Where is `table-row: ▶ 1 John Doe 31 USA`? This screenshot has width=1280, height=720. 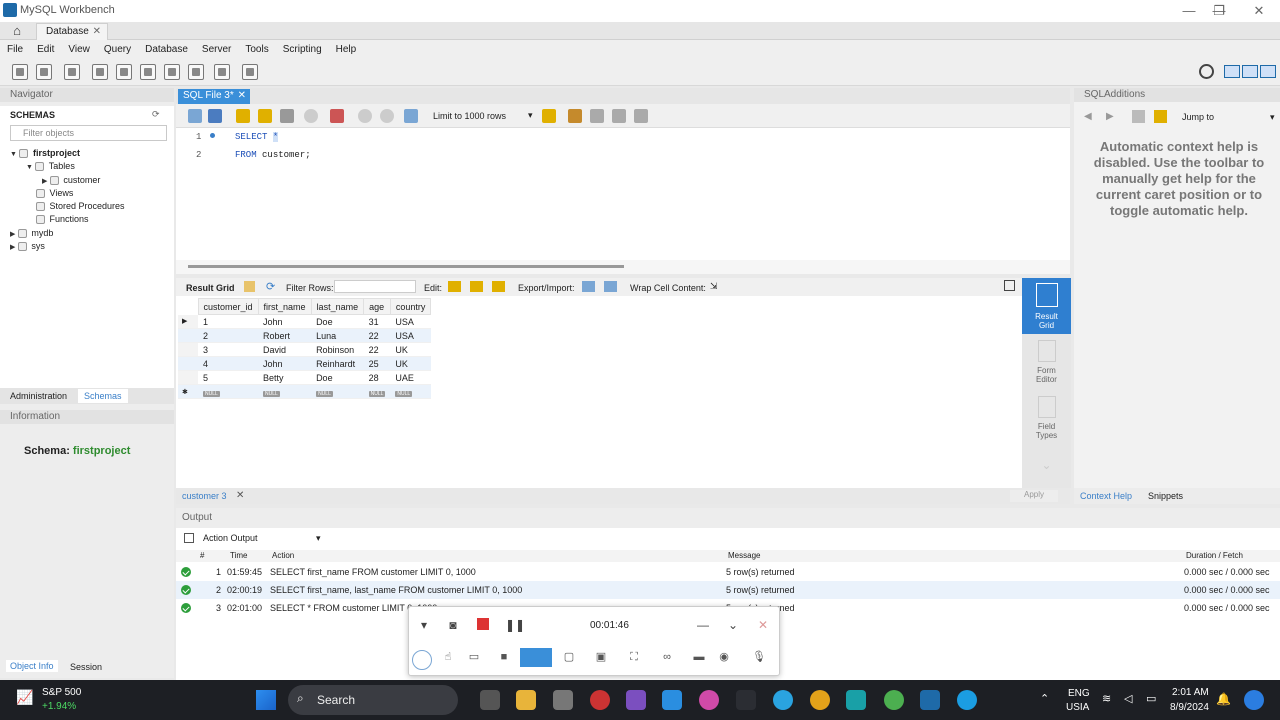 table-row: ▶ 1 John Doe 31 USA is located at coordinates (304, 321).